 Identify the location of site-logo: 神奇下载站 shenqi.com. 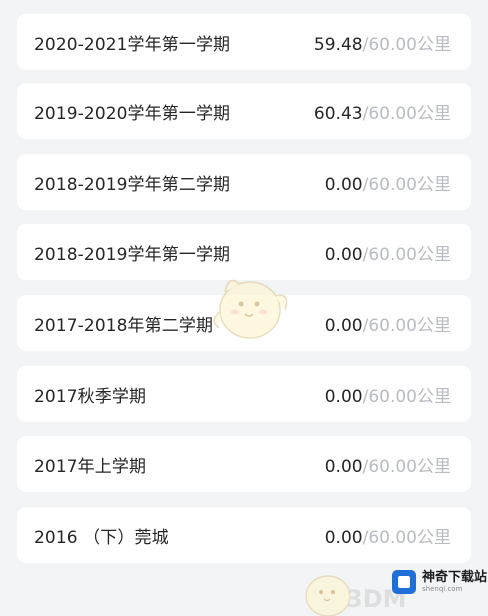
(439, 582).